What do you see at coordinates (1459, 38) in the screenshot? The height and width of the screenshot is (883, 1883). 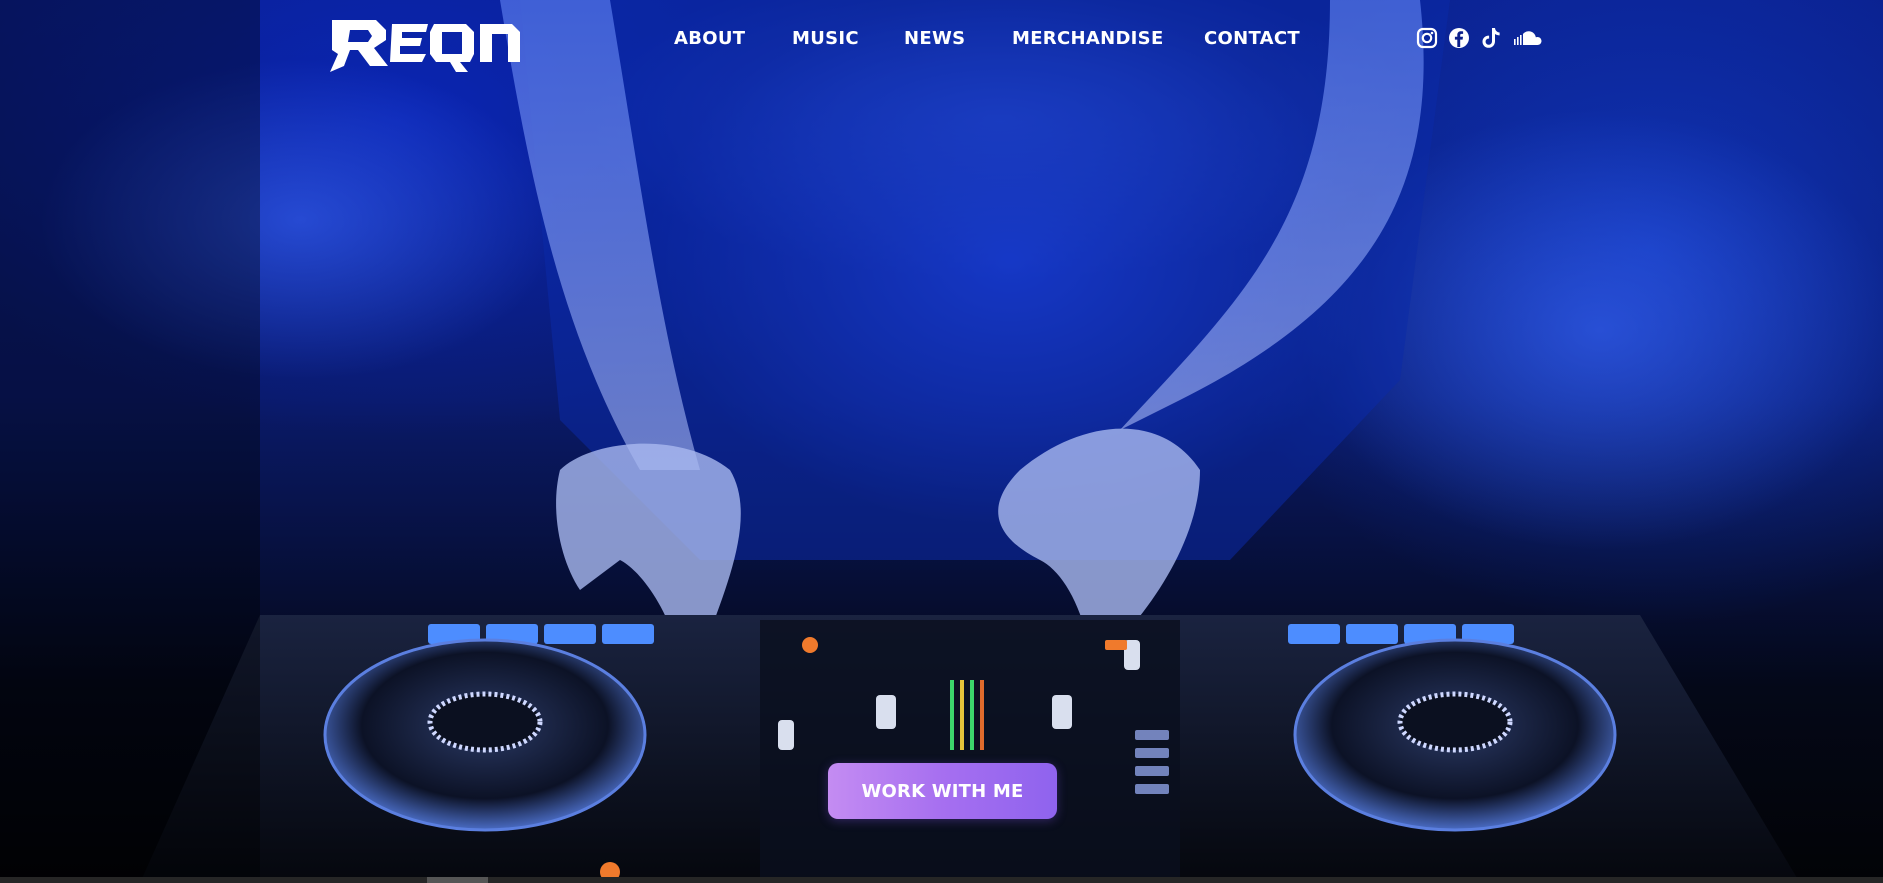 I see `facebook-icon` at bounding box center [1459, 38].